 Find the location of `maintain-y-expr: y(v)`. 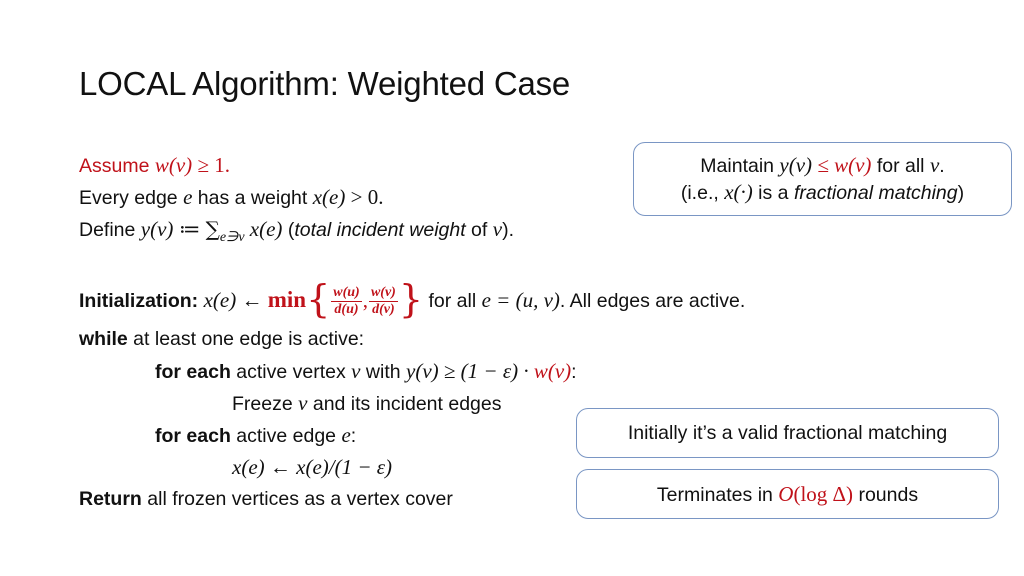

maintain-y-expr: y(v) is located at coordinates (796, 165).